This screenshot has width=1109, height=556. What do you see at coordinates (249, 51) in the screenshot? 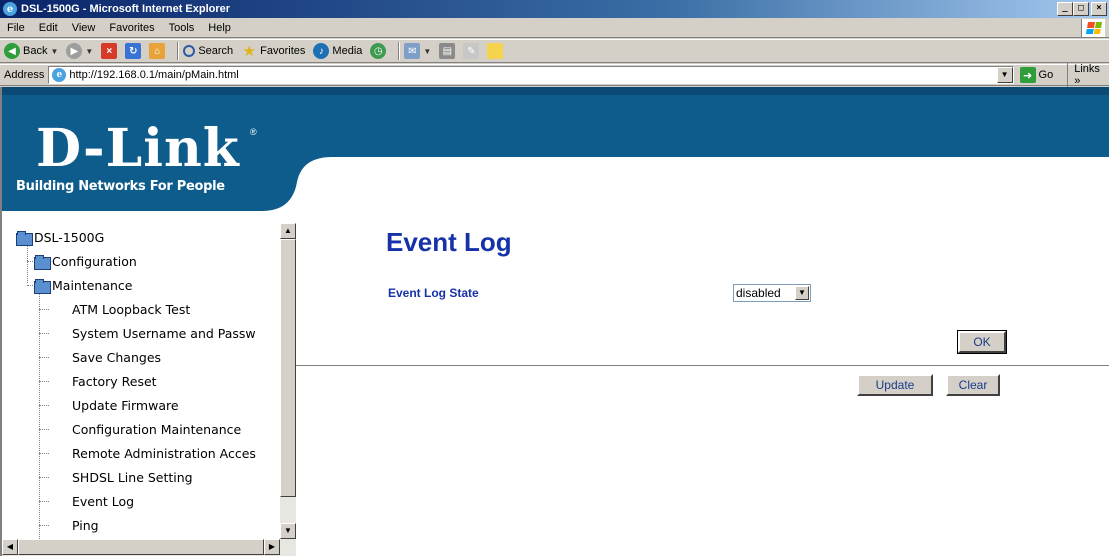
I see `star-icon: ★` at bounding box center [249, 51].